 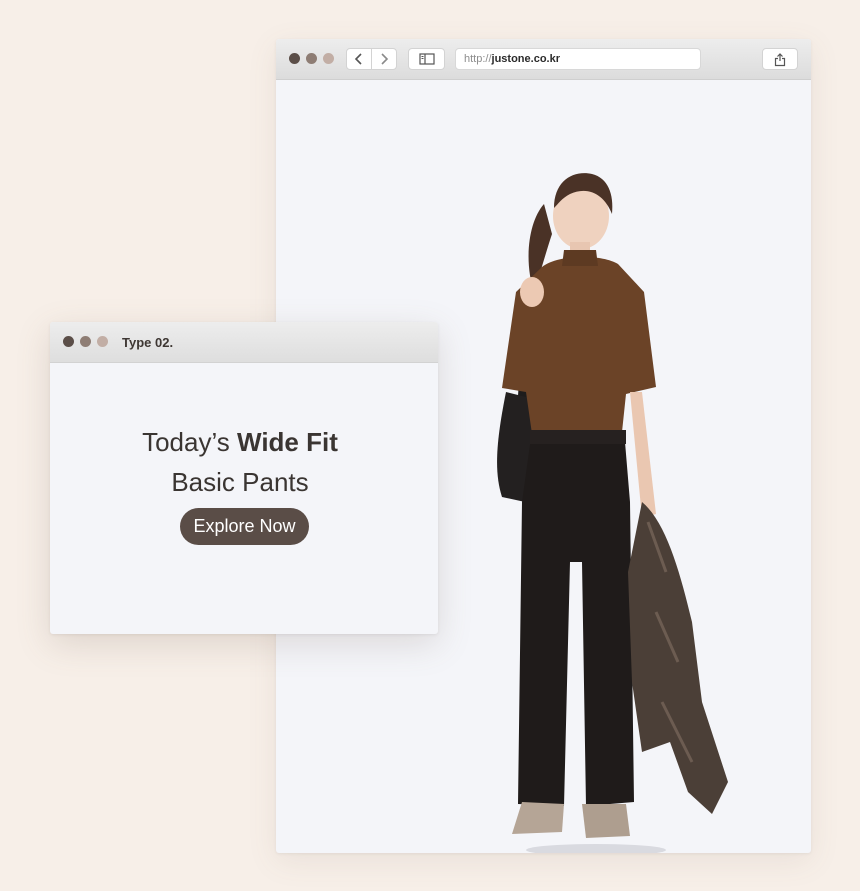 What do you see at coordinates (525, 59) in the screenshot?
I see `url-host: justone.co.kr` at bounding box center [525, 59].